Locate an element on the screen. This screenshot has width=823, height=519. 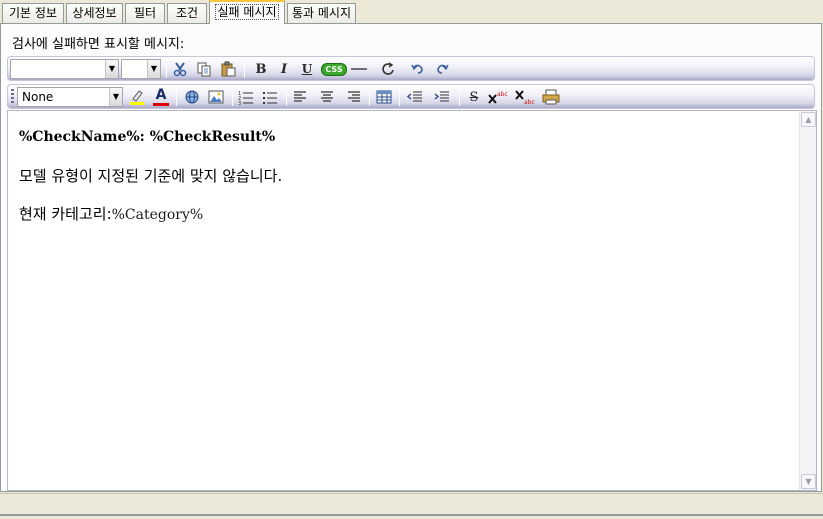
superscript-icon: abc is located at coordinates (498, 97).